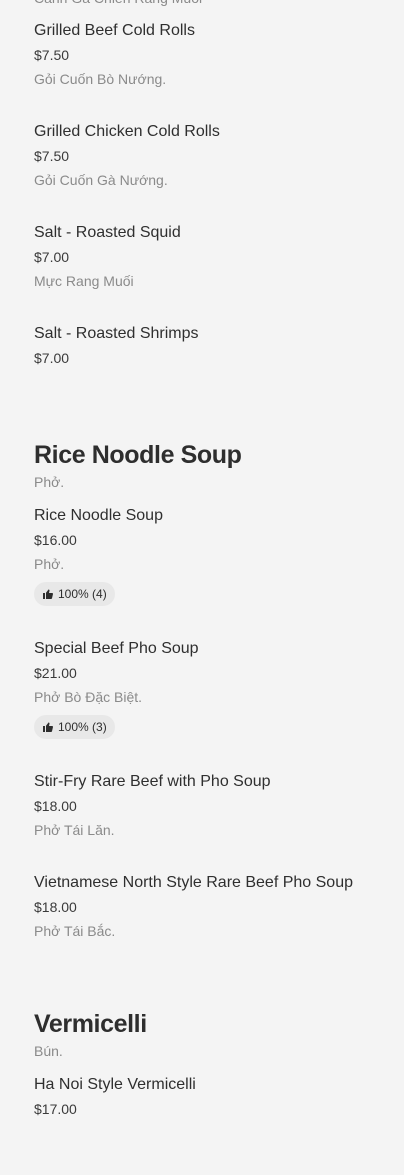  I want to click on item-description: Gỏi Cuốn Gà Nướng., so click(101, 180).